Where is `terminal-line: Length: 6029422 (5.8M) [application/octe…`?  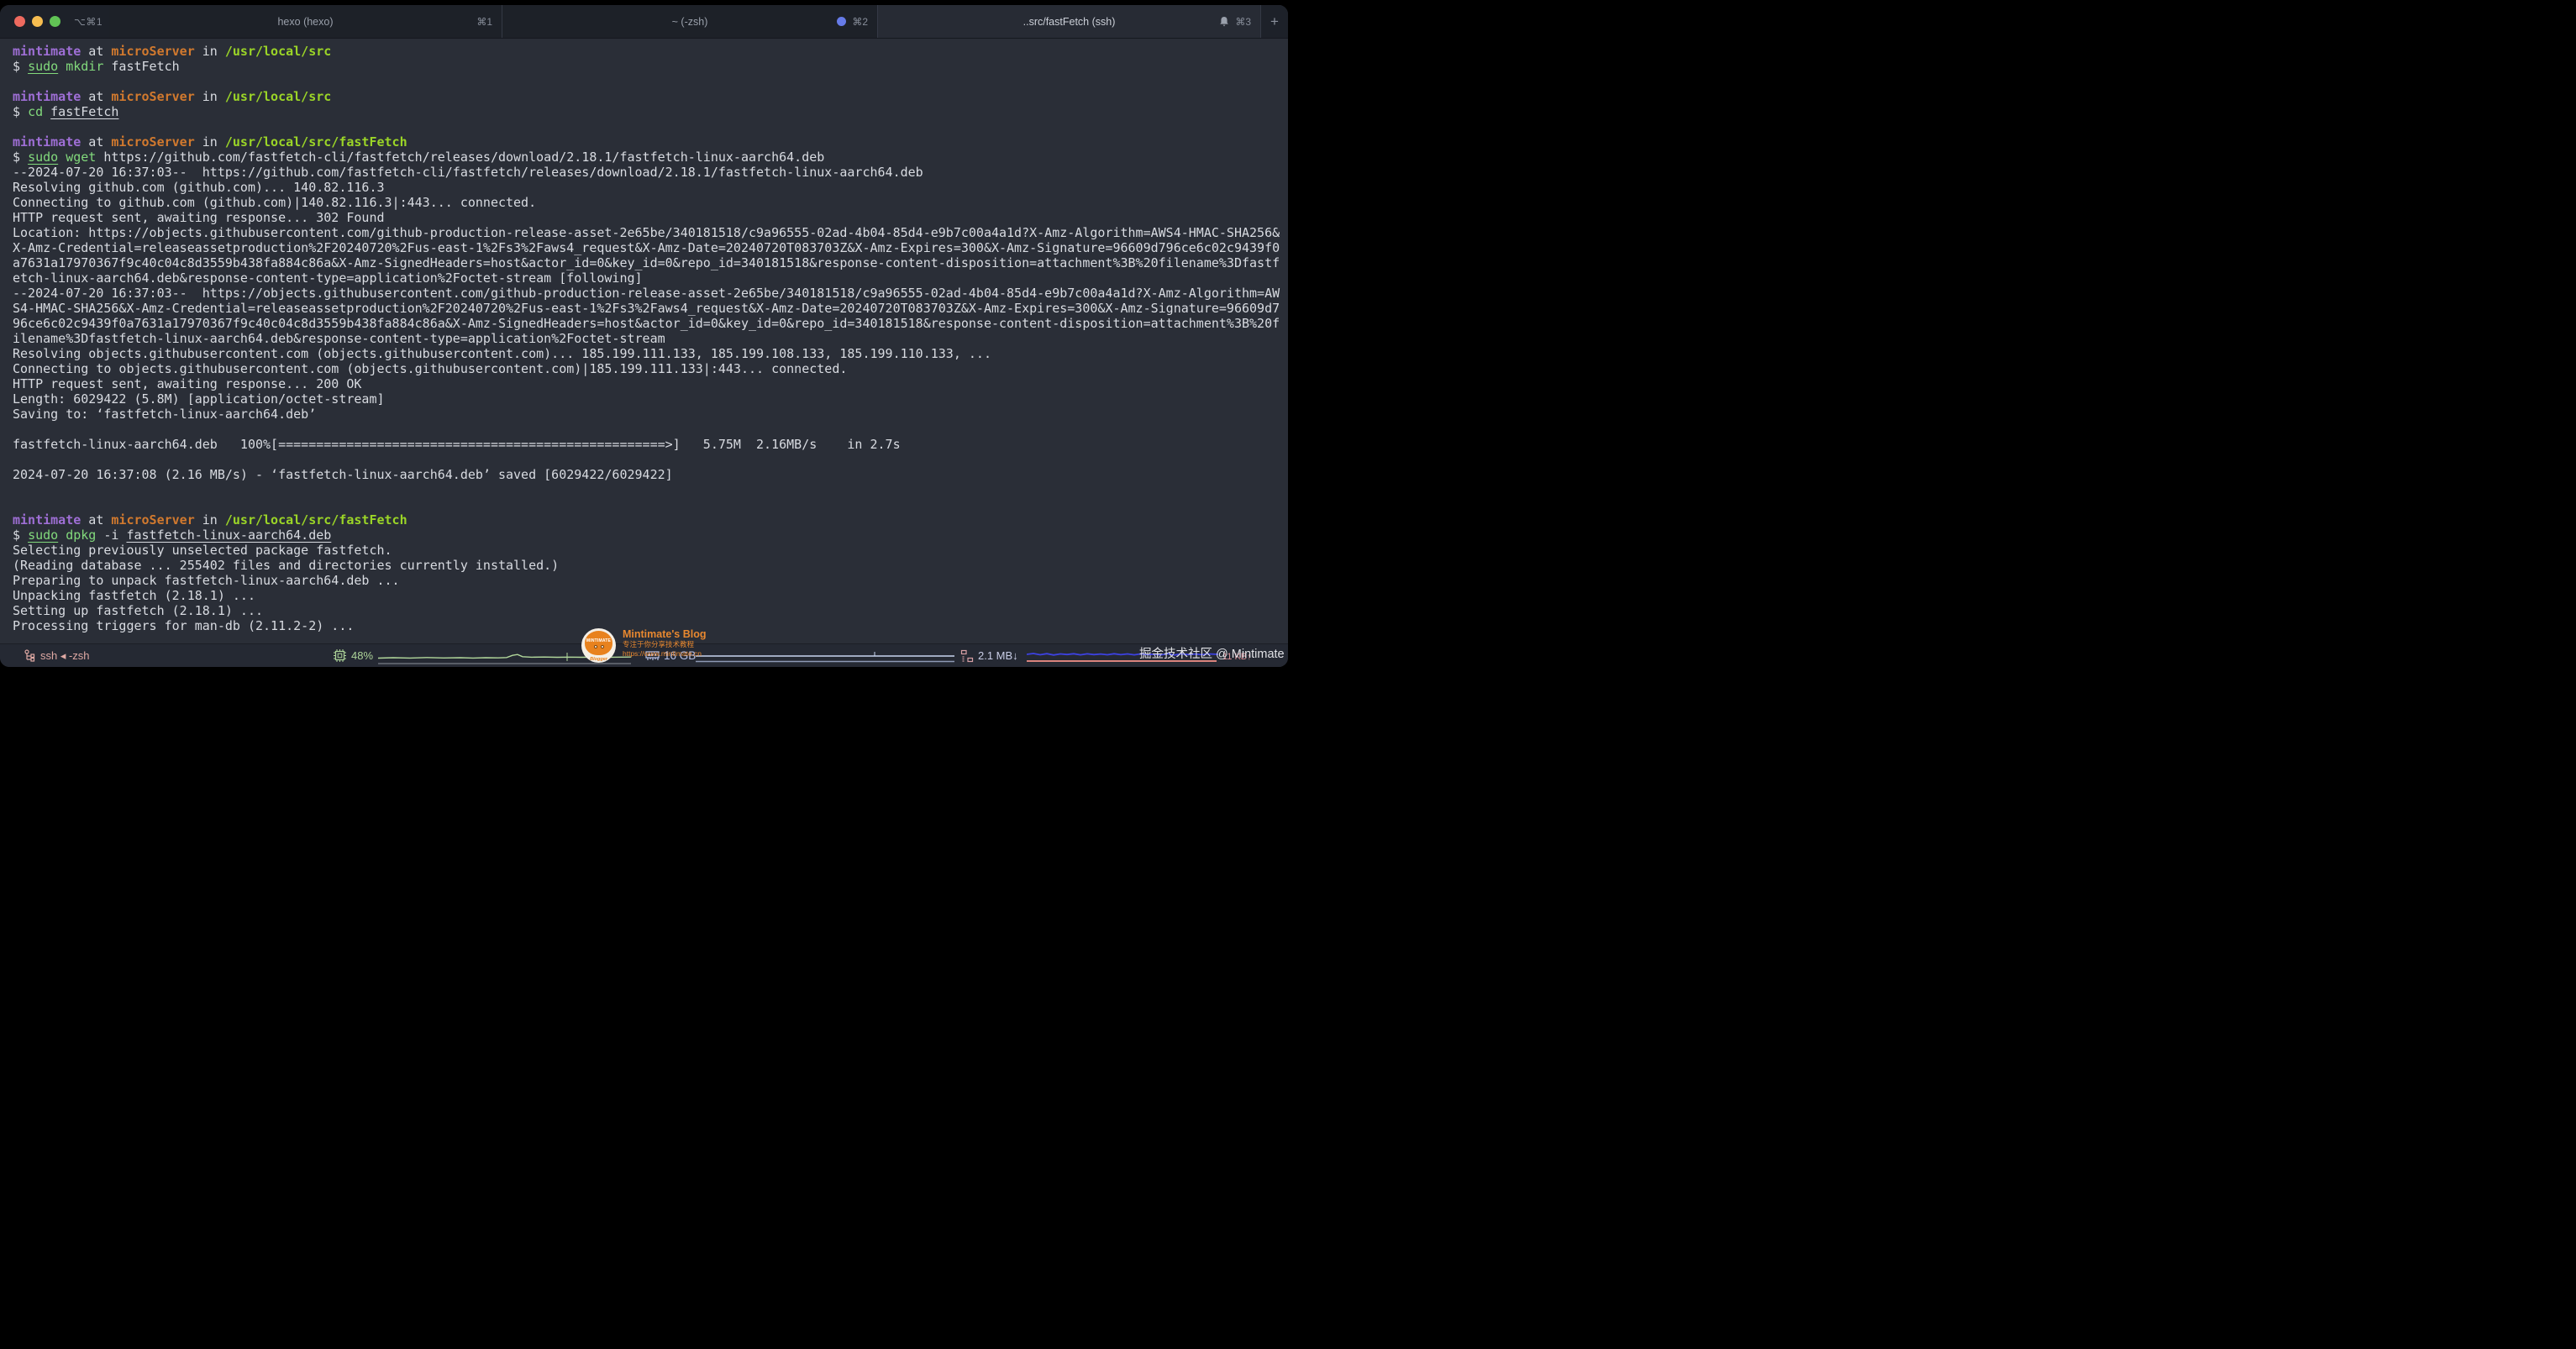
terminal-line: Length: 6029422 (5.8M) [application/octe… is located at coordinates (199, 399).